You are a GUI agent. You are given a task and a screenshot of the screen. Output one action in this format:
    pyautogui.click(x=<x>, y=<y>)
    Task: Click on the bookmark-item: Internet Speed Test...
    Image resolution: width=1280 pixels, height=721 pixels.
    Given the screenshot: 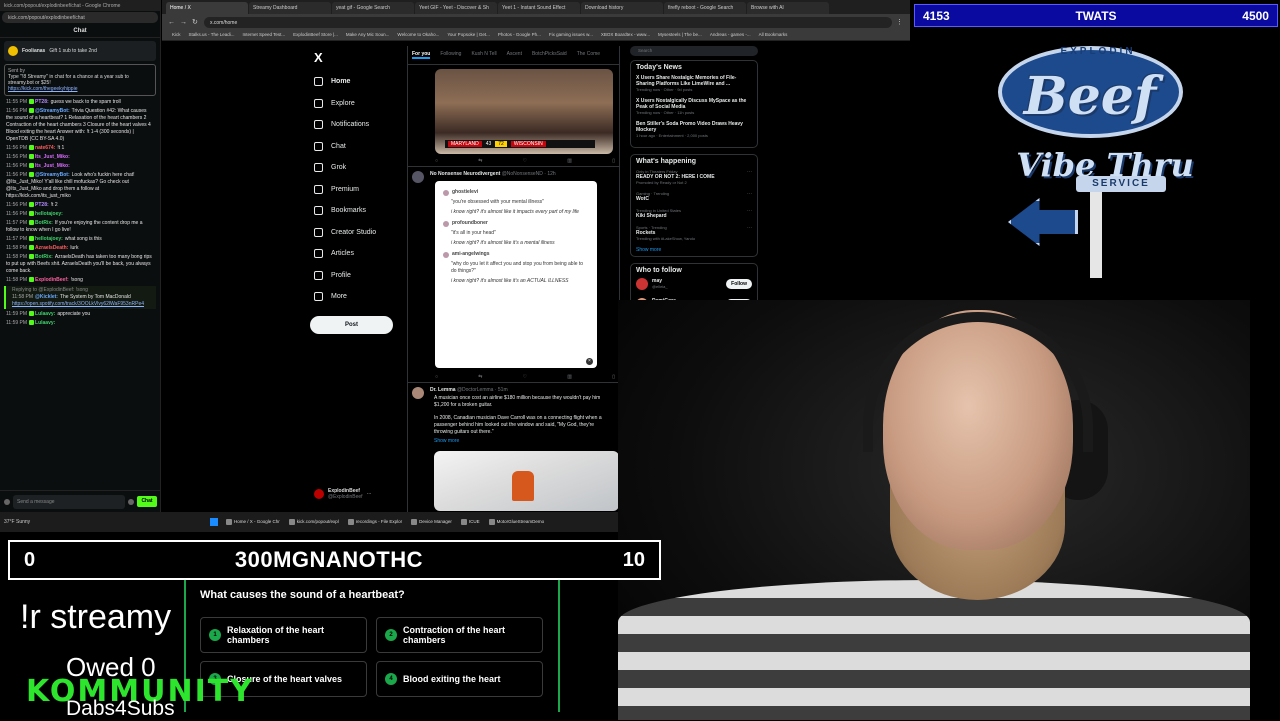 What is the action you would take?
    pyautogui.click(x=263, y=35)
    